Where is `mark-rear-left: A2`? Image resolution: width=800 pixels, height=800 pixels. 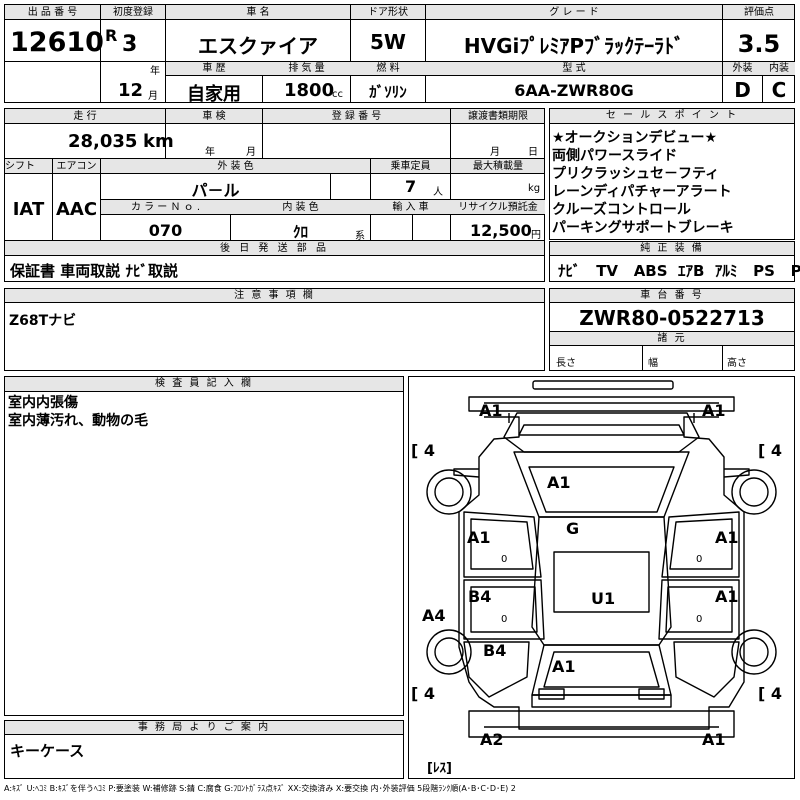 mark-rear-left: A2 is located at coordinates (492, 739).